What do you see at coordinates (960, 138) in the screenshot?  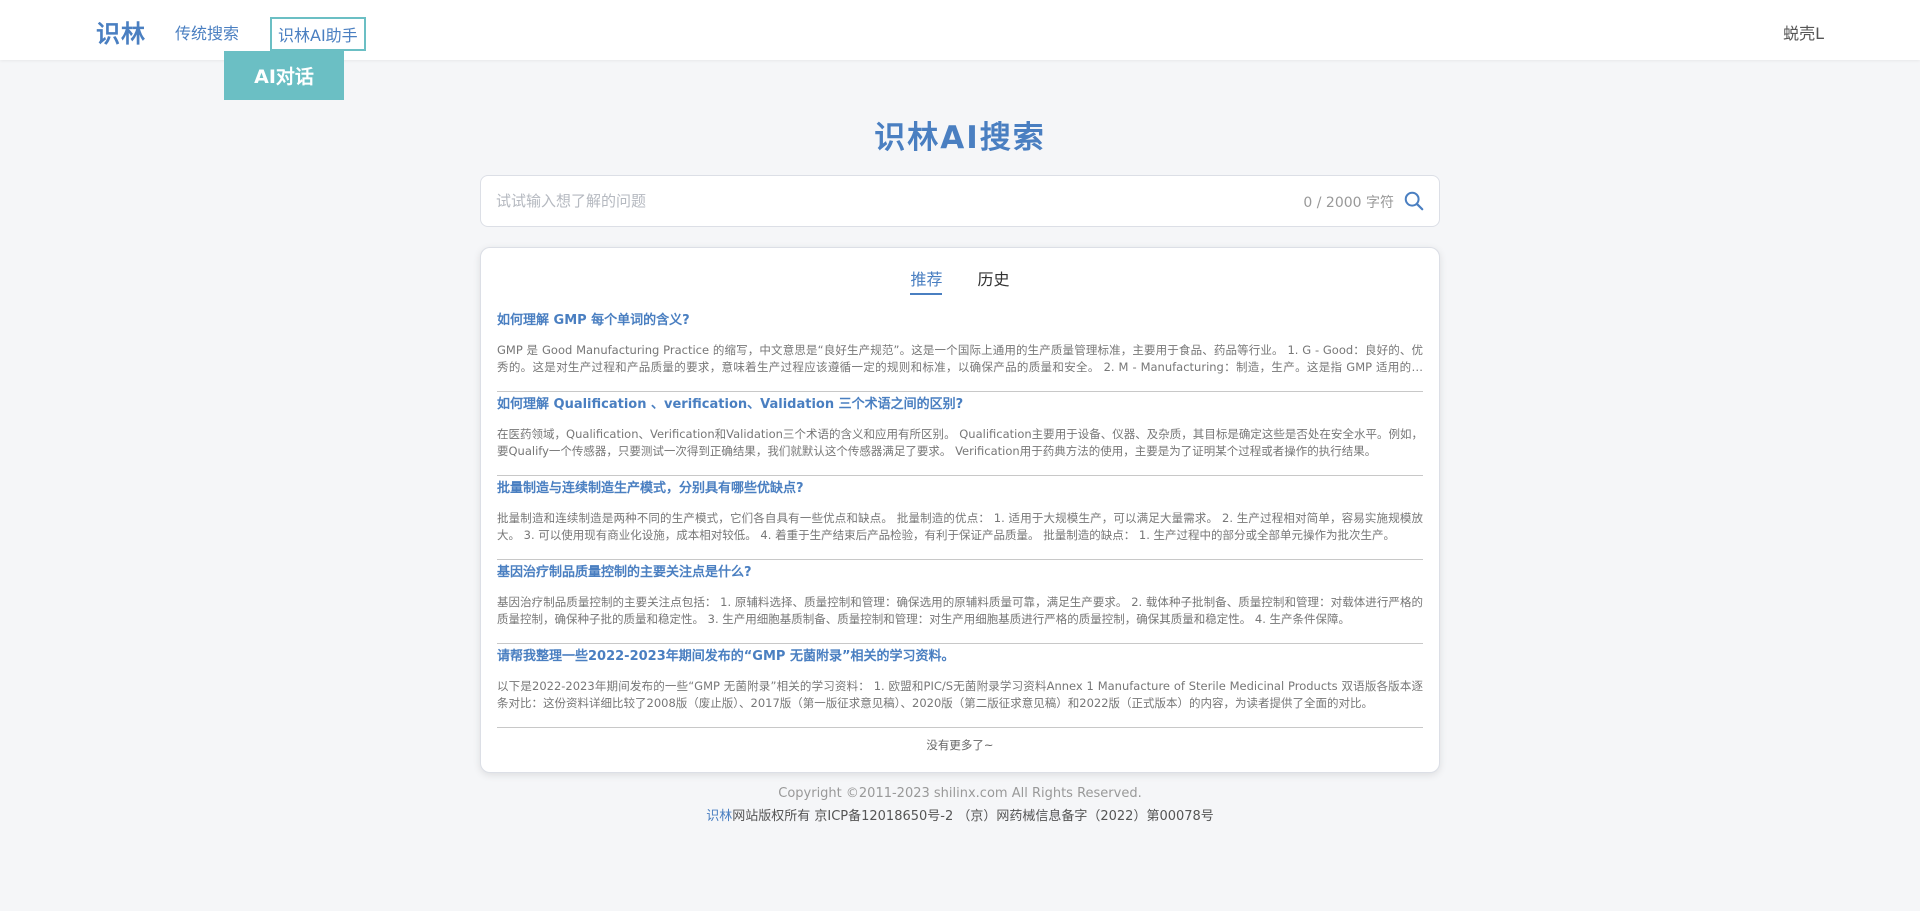 I see `page-title: 识林AI搜索` at bounding box center [960, 138].